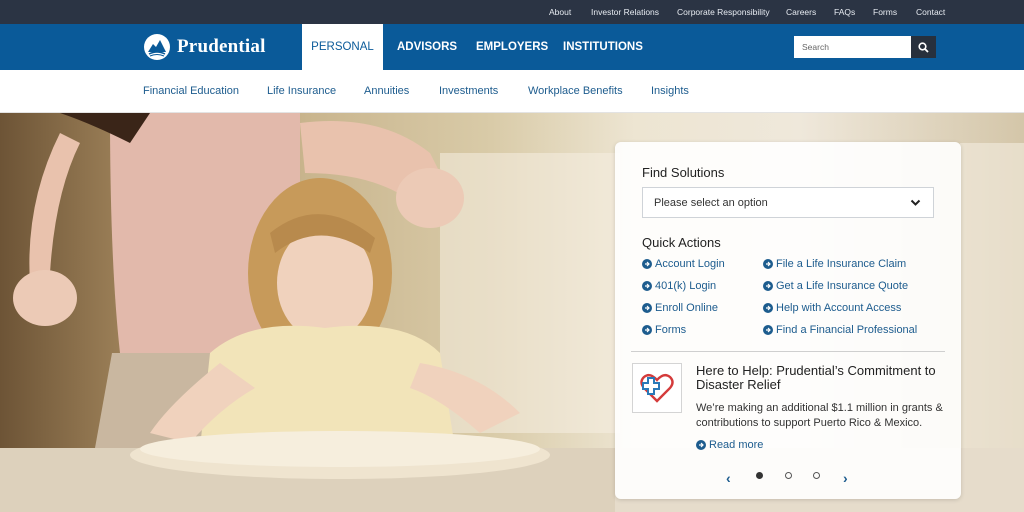 The width and height of the screenshot is (1024, 512). What do you see at coordinates (711, 202) in the screenshot?
I see `select-value: Please select an option` at bounding box center [711, 202].